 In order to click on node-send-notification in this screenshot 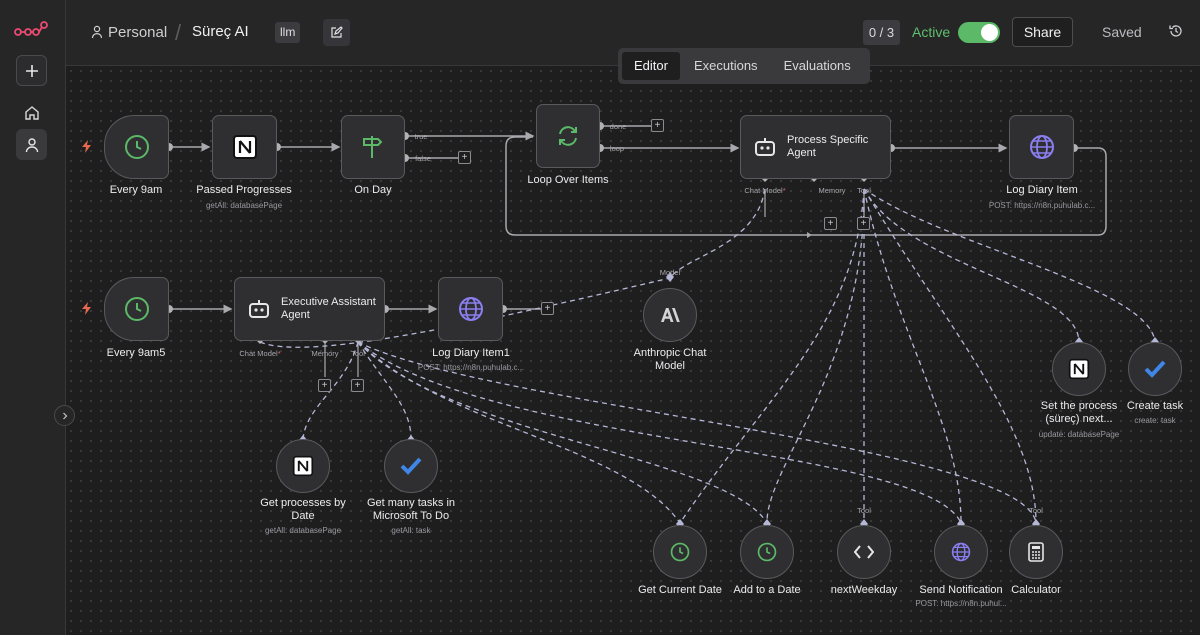, I will do `click(961, 552)`.